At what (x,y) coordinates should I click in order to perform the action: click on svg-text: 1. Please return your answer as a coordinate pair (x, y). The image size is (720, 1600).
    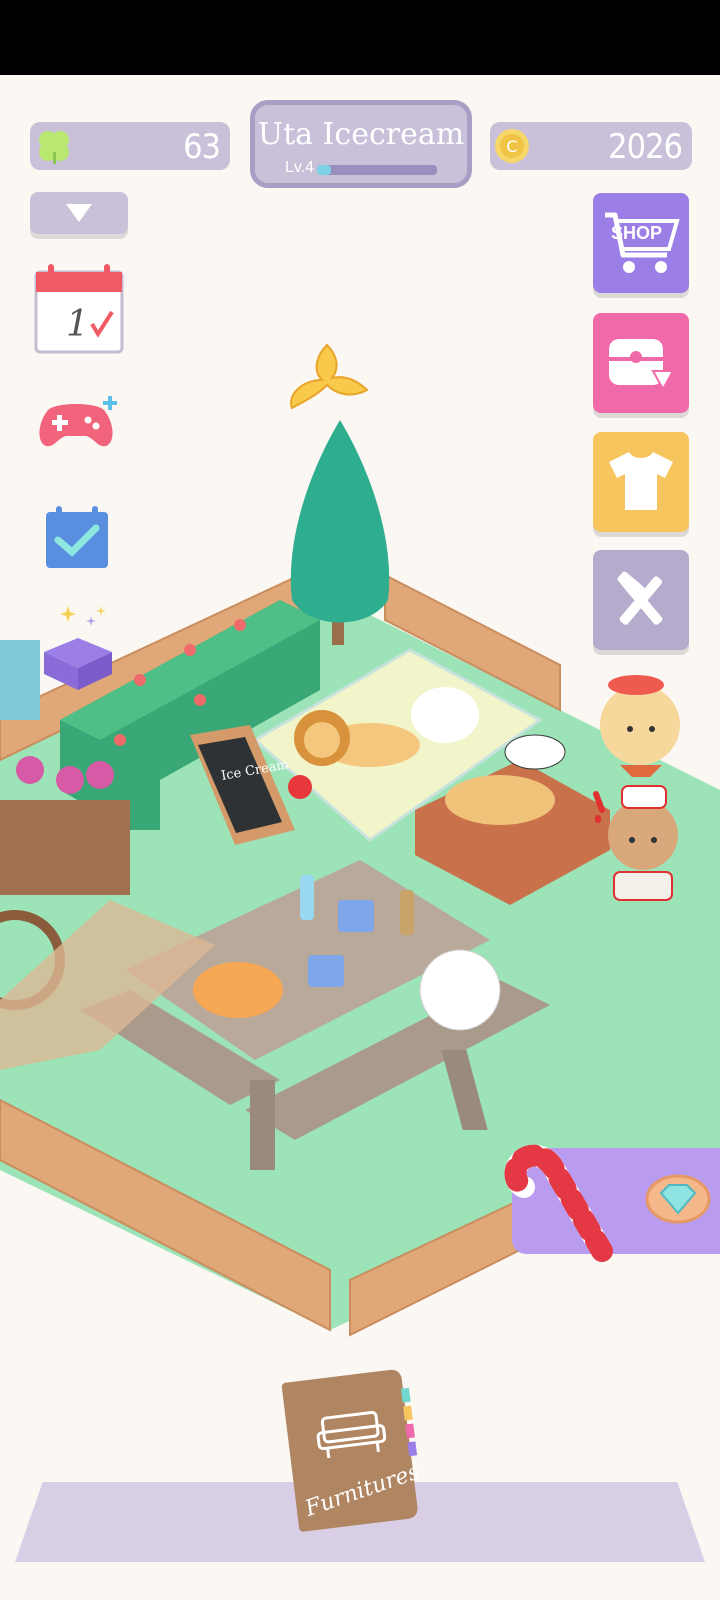
    Looking at the image, I should click on (77, 324).